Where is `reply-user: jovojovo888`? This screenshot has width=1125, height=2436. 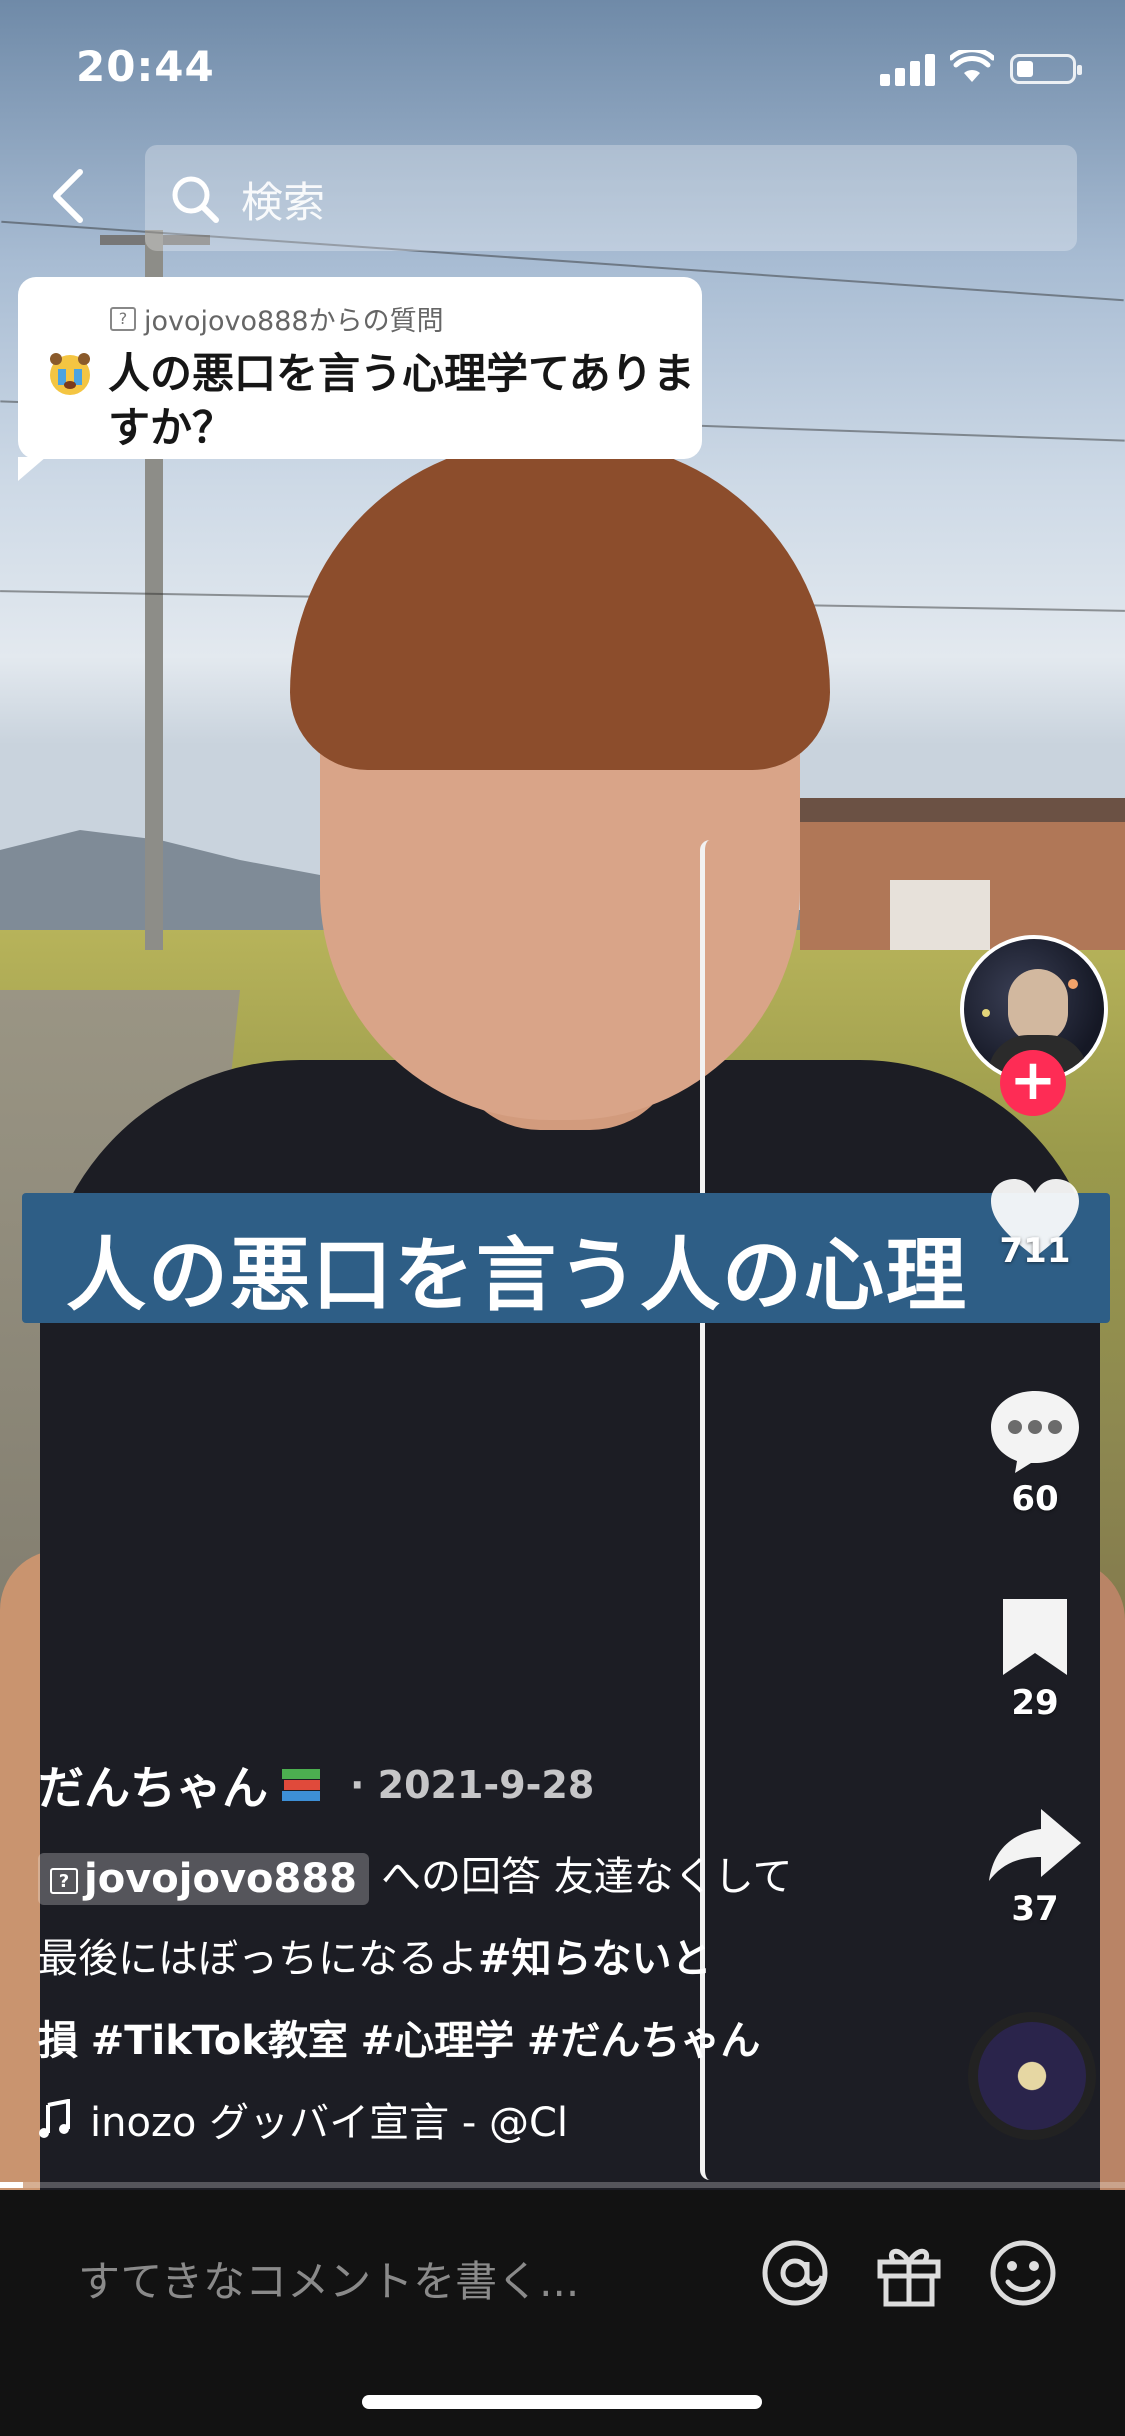
reply-user: jovojovo888 is located at coordinates (220, 1879).